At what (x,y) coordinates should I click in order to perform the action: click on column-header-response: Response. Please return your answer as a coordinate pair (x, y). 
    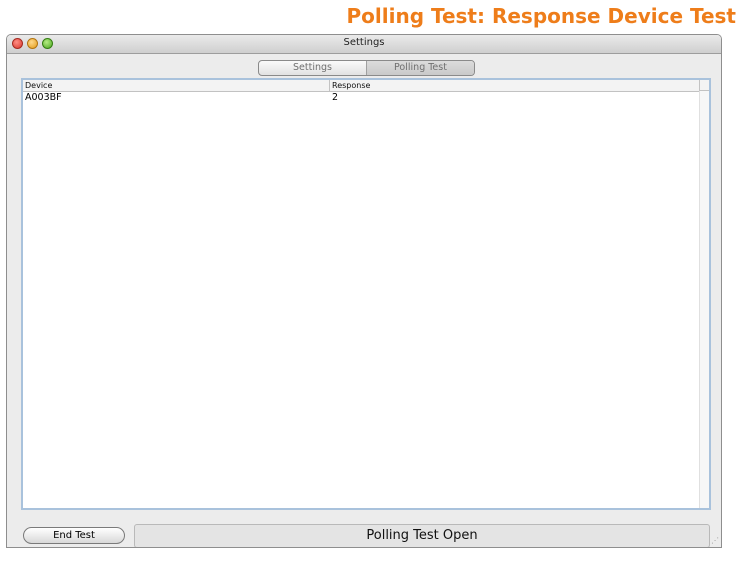
    Looking at the image, I should click on (349, 85).